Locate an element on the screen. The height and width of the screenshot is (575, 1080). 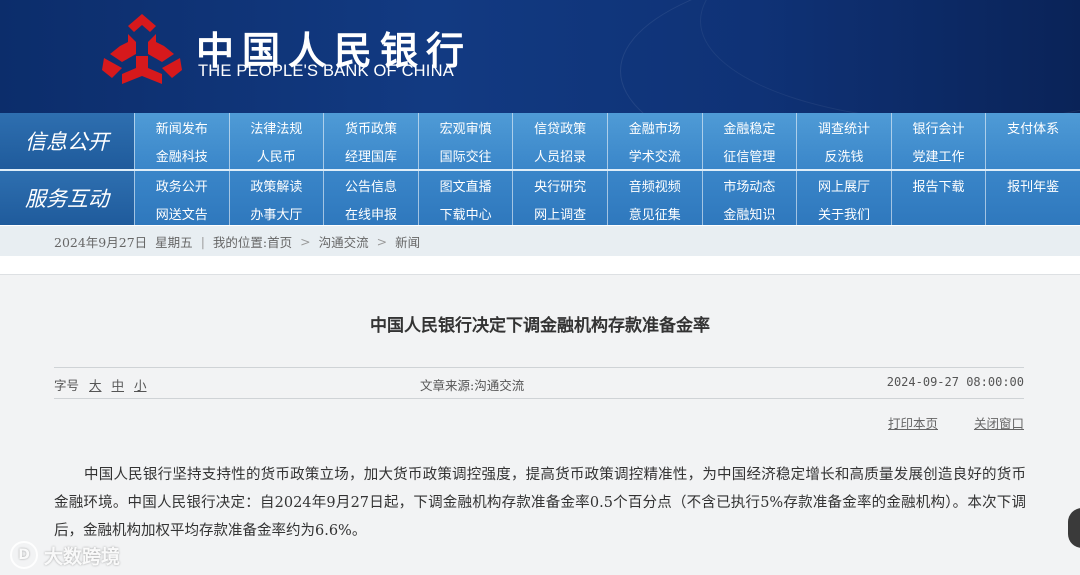
nav-item-announcements: 公告信息 is located at coordinates (370, 185).